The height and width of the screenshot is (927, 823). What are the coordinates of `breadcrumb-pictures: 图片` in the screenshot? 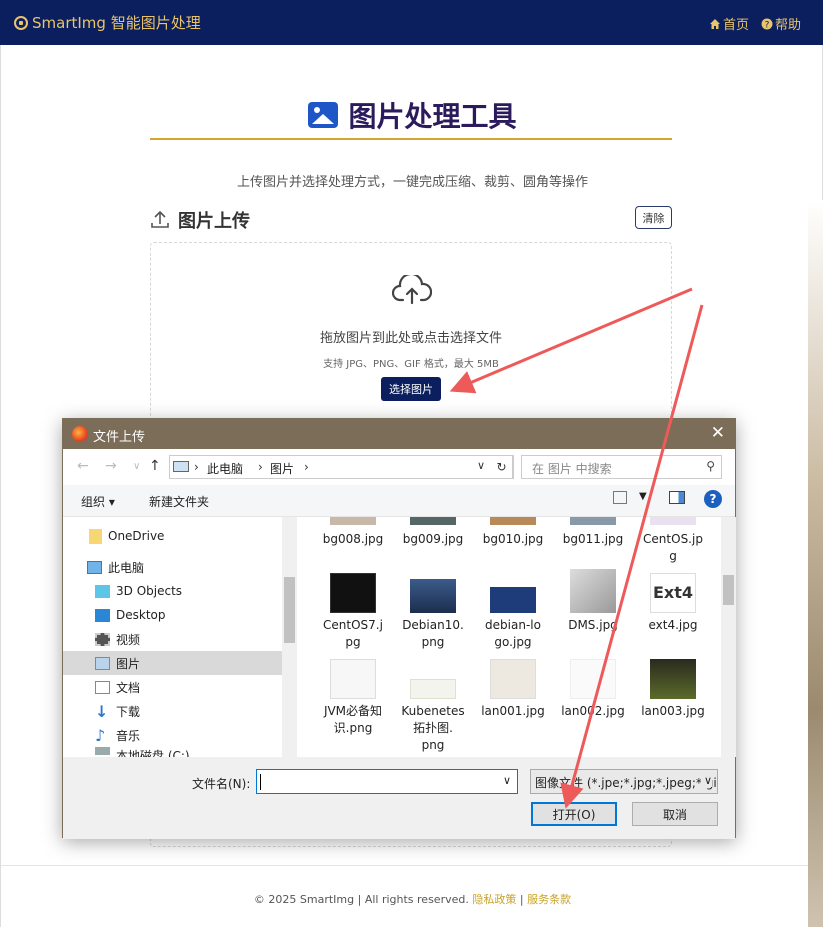 It's located at (282, 468).